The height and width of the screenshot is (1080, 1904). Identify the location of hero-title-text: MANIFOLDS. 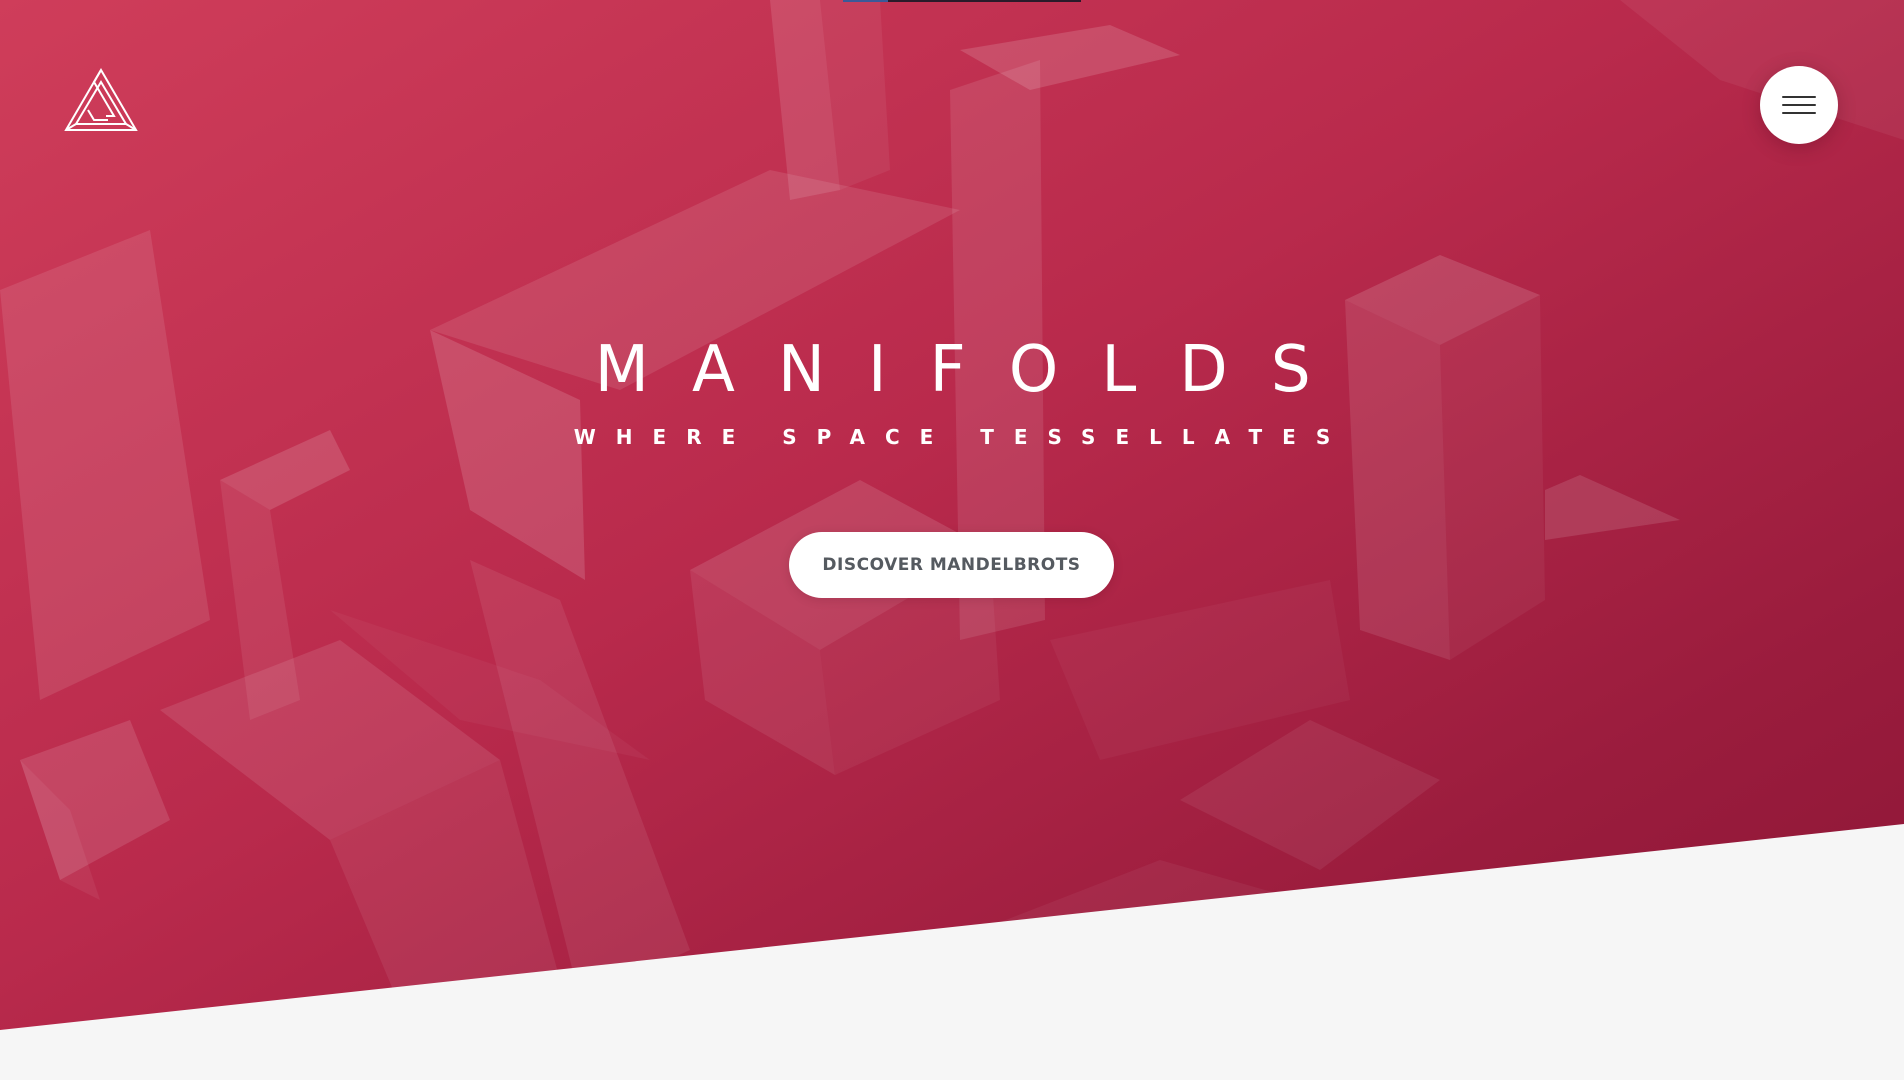
(974, 370).